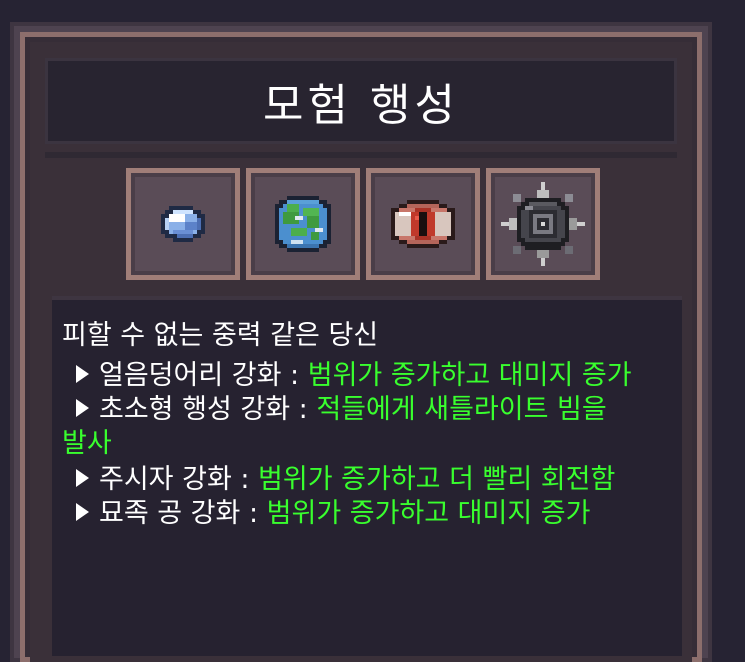  What do you see at coordinates (183, 513) in the screenshot?
I see `upgrade-label: 묘족 공 강화 :` at bounding box center [183, 513].